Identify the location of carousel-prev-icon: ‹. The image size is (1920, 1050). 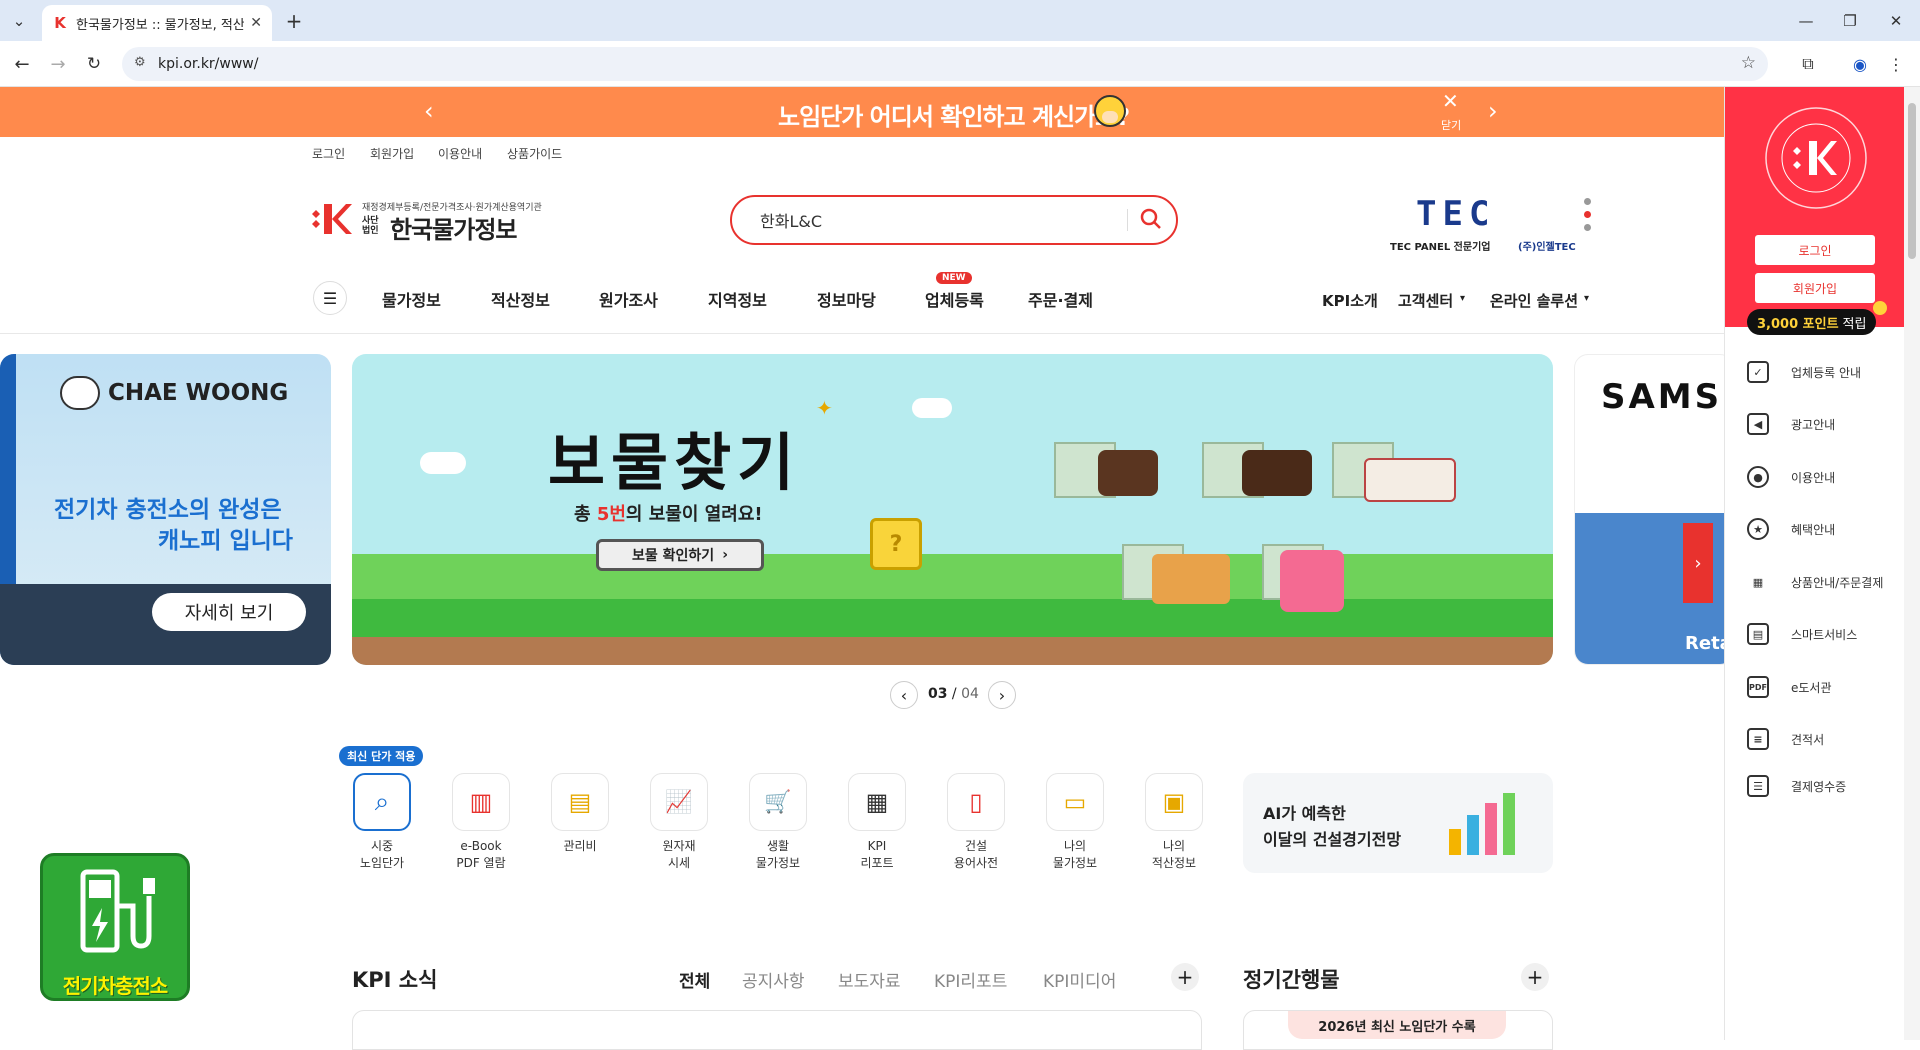
(904, 695).